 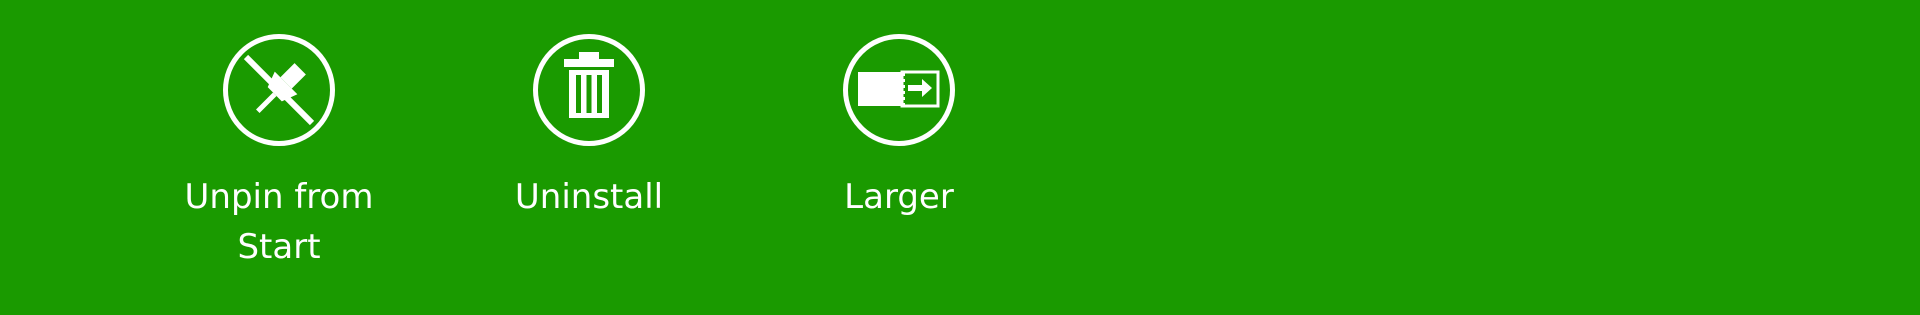 What do you see at coordinates (589, 197) in the screenshot?
I see `uninstall-label: Uninstall` at bounding box center [589, 197].